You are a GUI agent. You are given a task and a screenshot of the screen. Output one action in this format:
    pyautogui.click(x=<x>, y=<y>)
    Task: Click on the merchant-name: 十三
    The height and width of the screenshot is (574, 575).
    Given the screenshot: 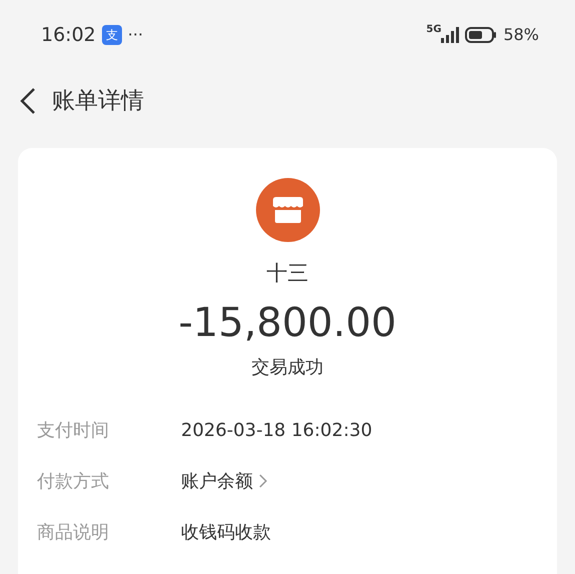 What is the action you would take?
    pyautogui.click(x=287, y=273)
    